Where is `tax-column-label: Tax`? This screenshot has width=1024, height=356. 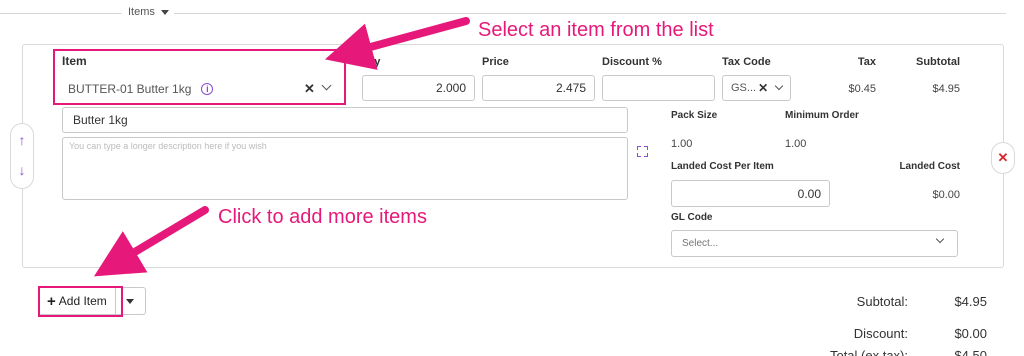 tax-column-label: Tax is located at coordinates (866, 62).